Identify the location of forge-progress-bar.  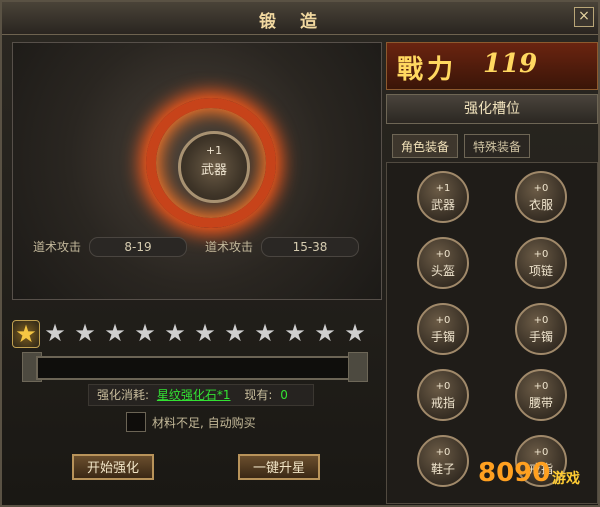
(197, 368).